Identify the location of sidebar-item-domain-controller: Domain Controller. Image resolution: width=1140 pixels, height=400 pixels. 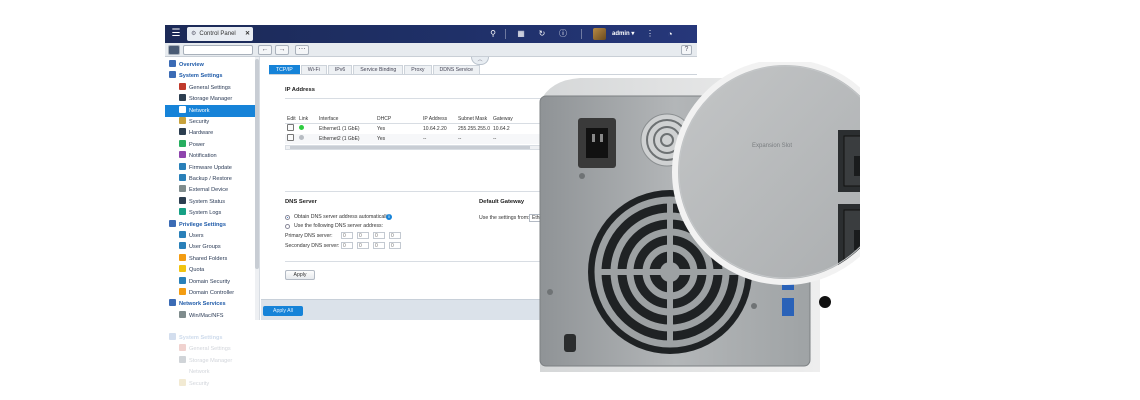
(210, 293).